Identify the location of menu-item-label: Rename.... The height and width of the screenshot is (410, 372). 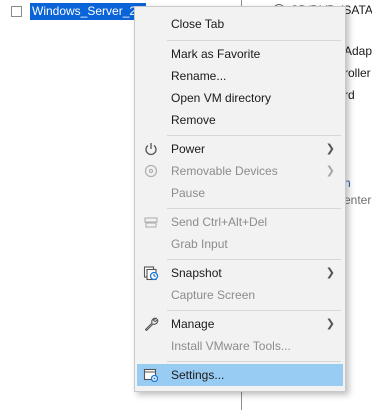
(199, 76).